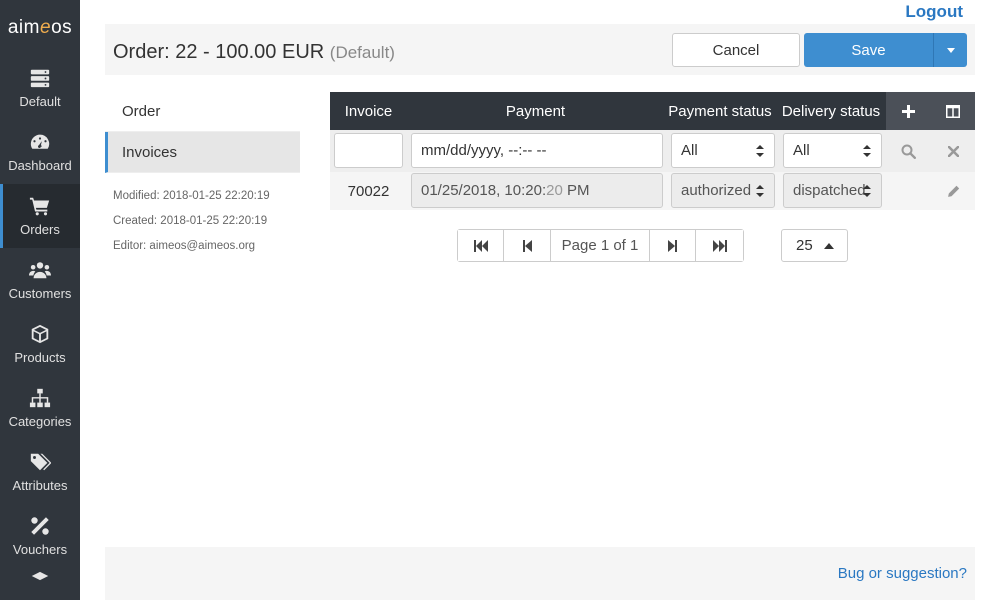  I want to click on invoice-number: 70022, so click(368, 191).